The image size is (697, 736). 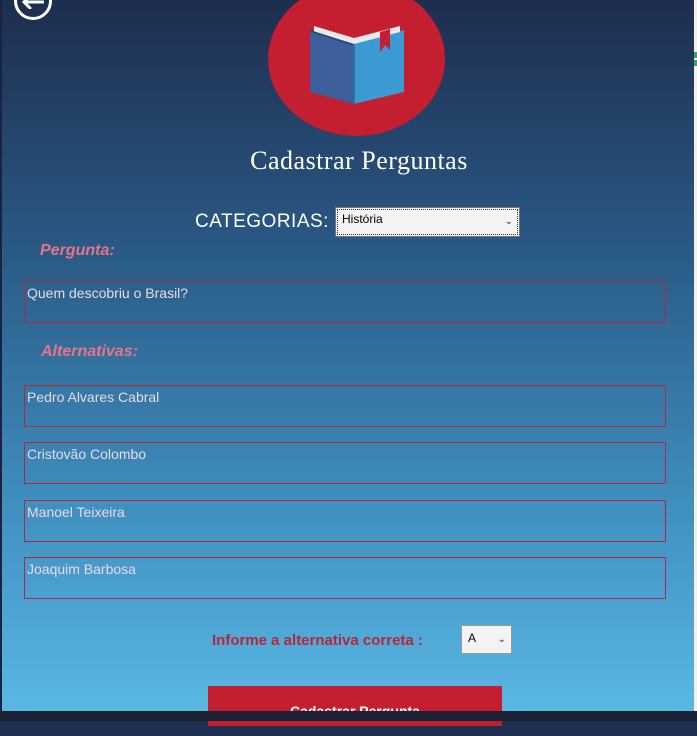 I want to click on alternative-a-field: Pedro Alvares Cabral, so click(x=345, y=406).